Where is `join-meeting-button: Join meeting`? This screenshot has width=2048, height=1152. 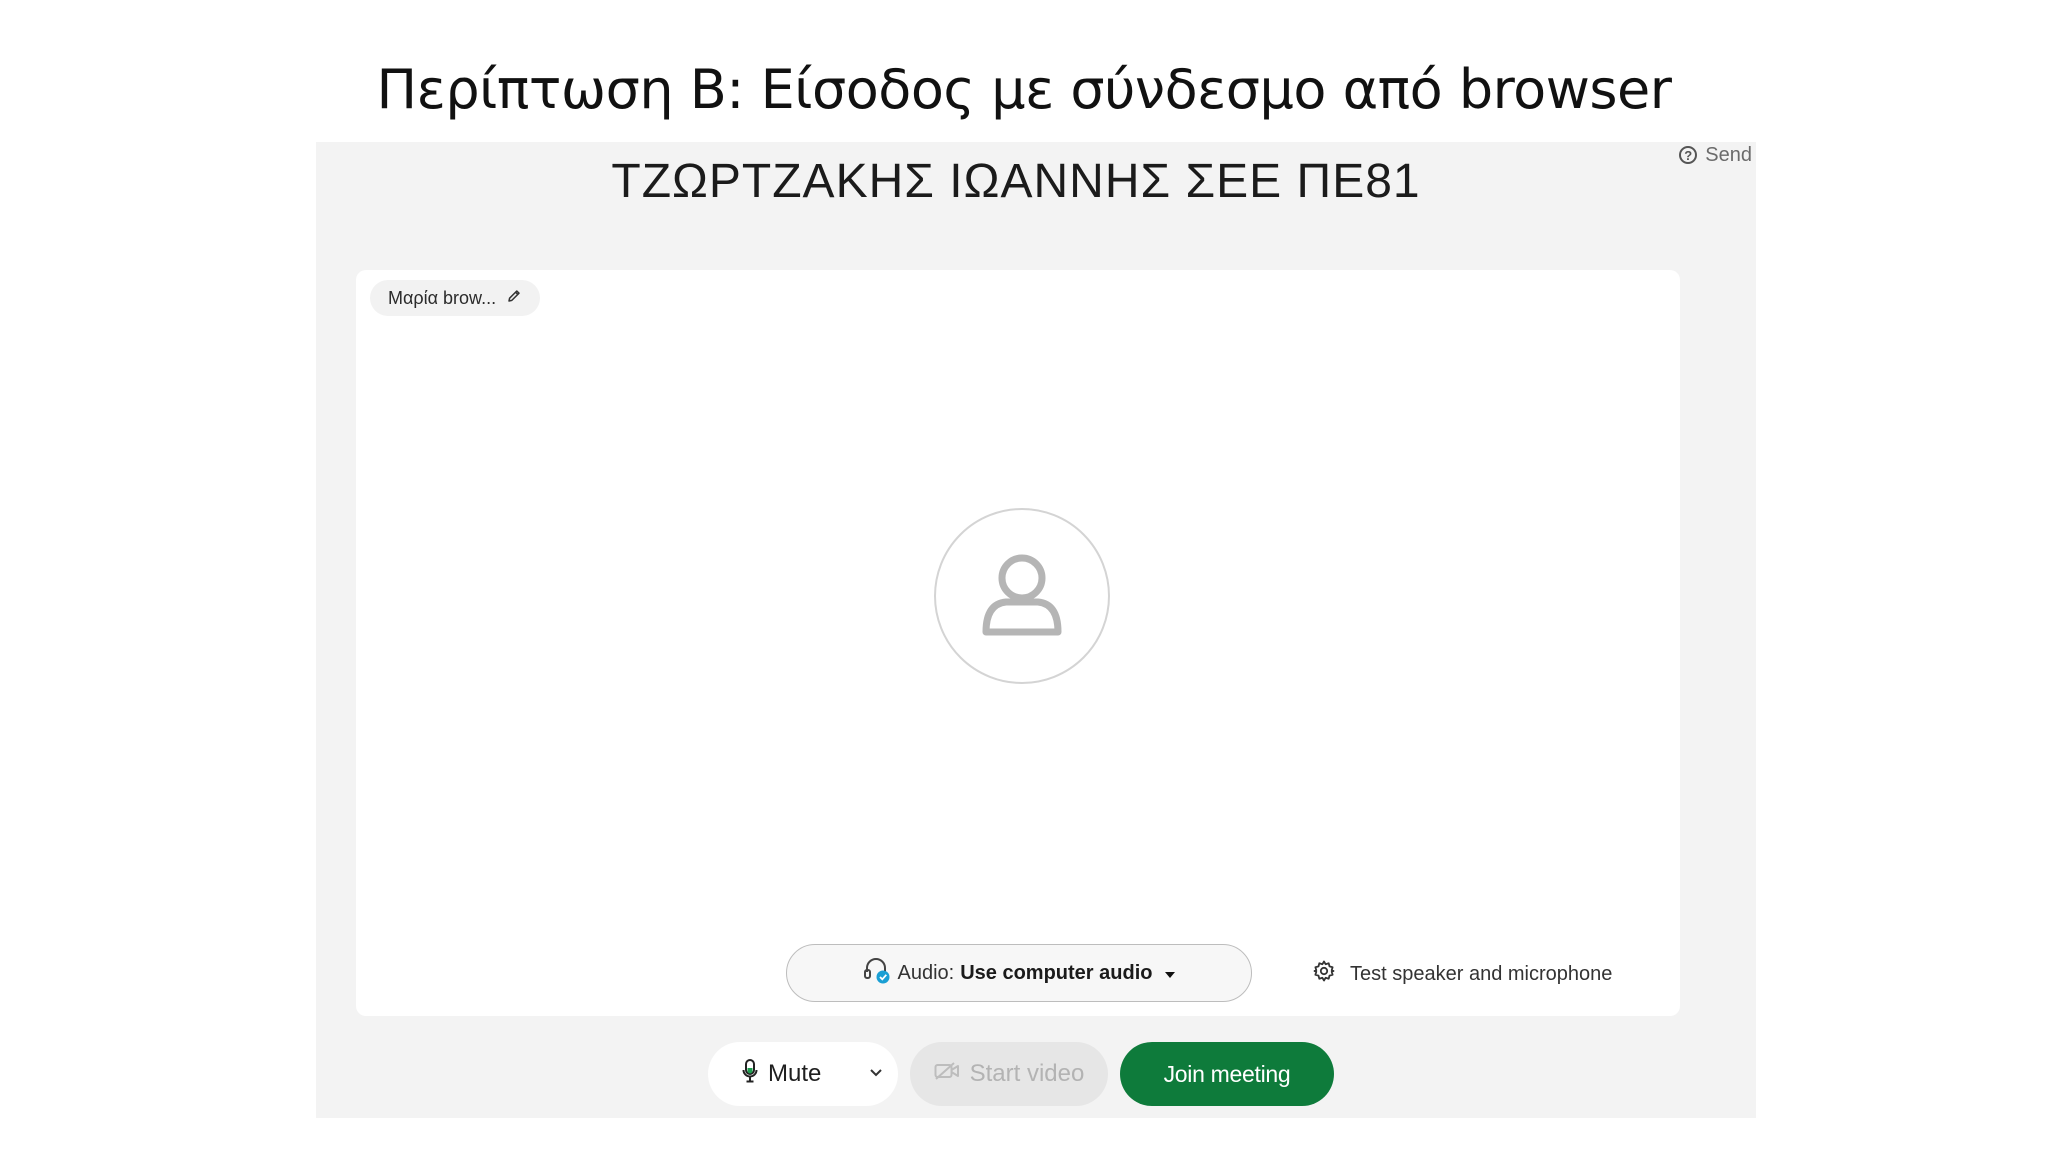
join-meeting-button: Join meeting is located at coordinates (1227, 1074).